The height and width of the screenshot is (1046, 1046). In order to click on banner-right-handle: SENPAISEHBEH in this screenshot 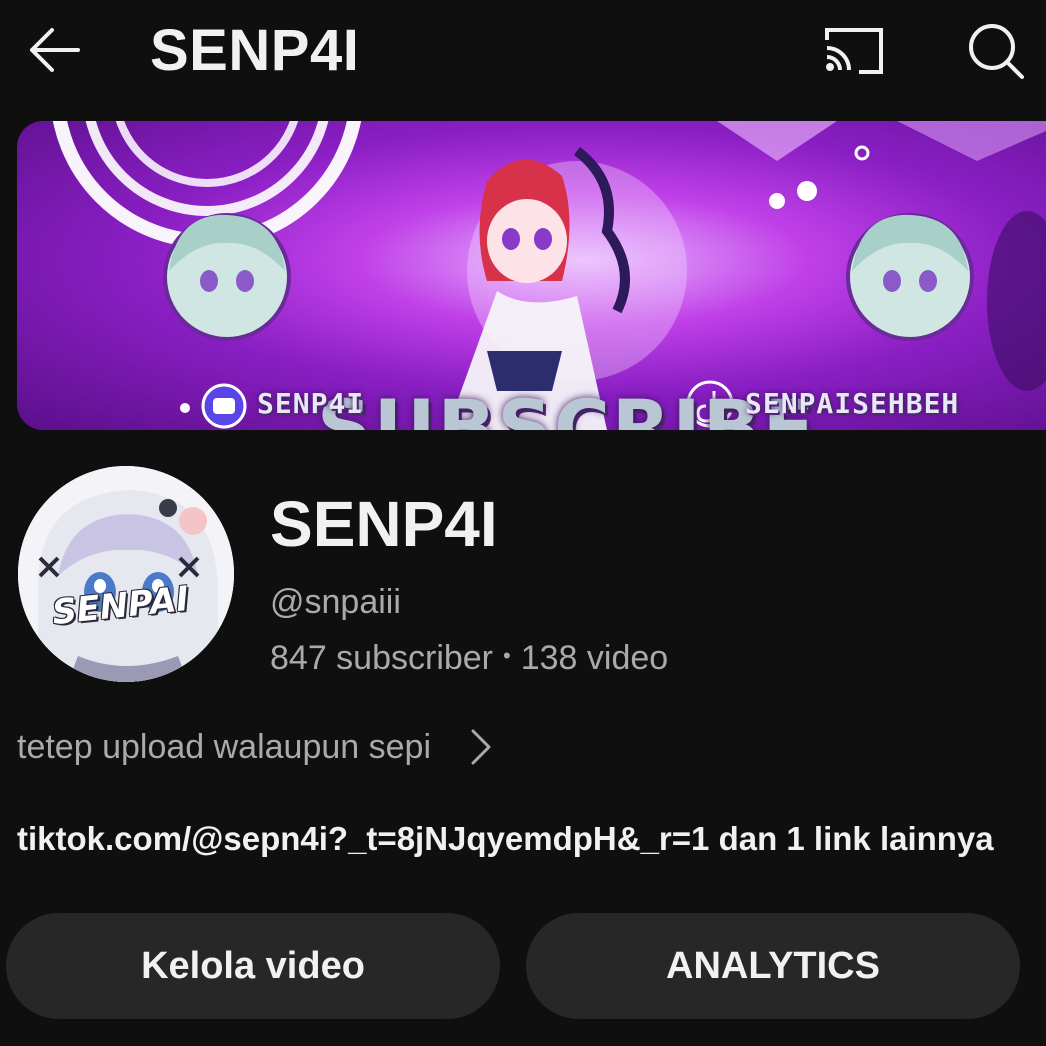, I will do `click(852, 403)`.